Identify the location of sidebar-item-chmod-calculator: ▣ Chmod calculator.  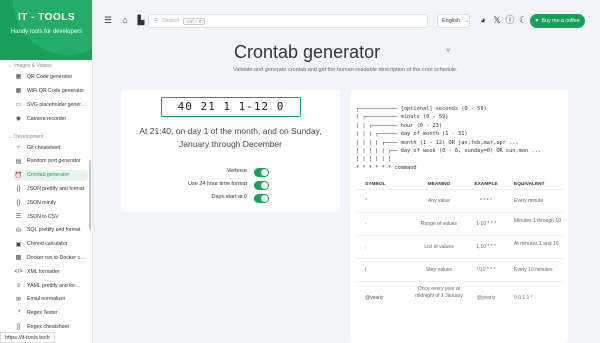
(51, 244).